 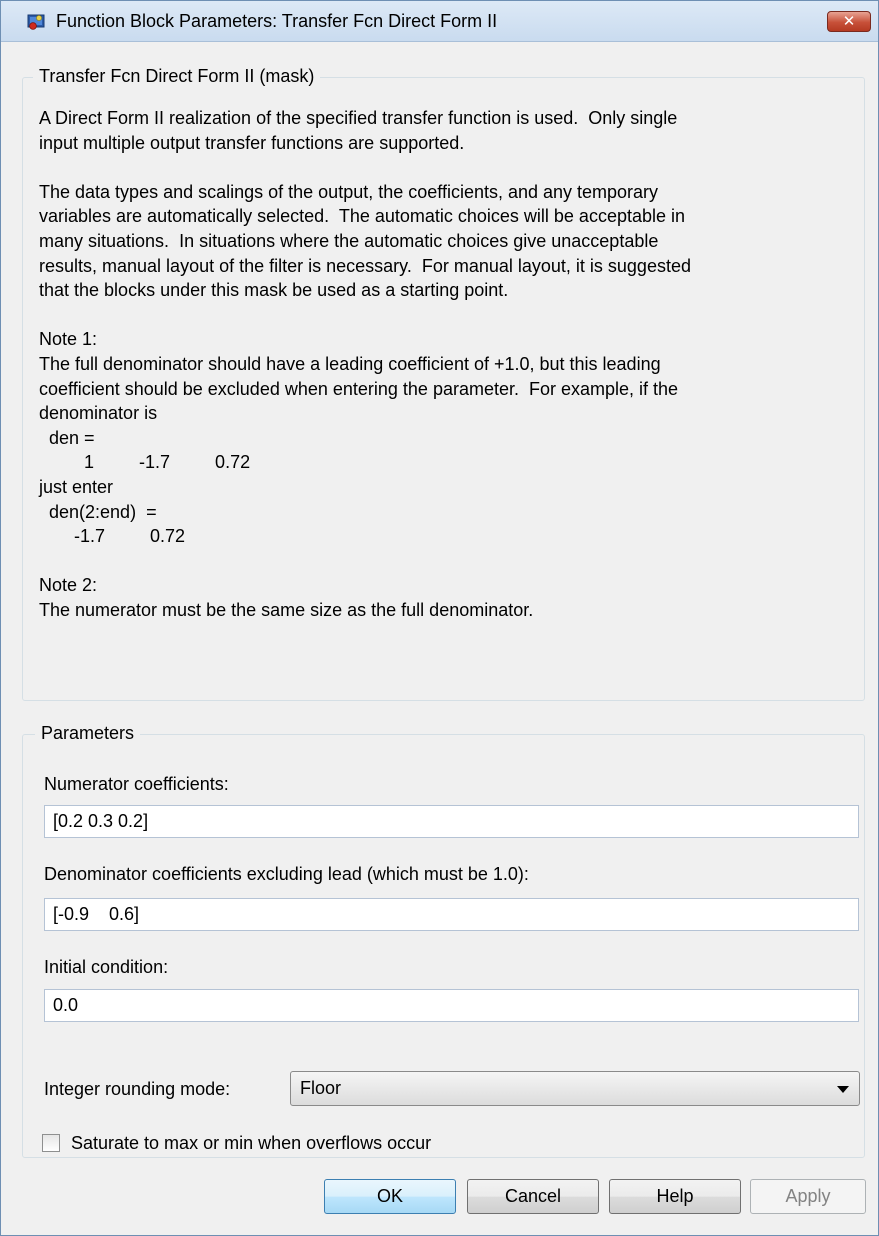 What do you see at coordinates (575, 1088) in the screenshot?
I see `rounding-mode-select: Floor` at bounding box center [575, 1088].